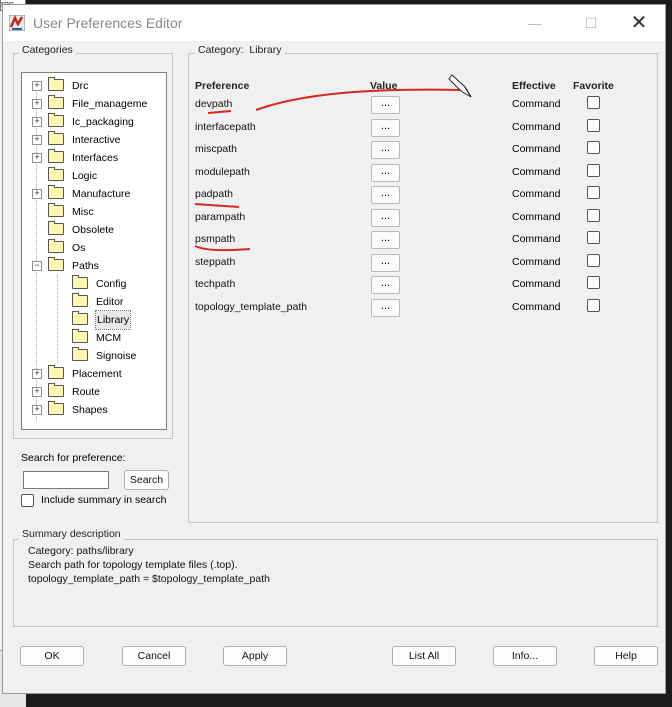 The width and height of the screenshot is (672, 707). I want to click on annotation-devpath-underline, so click(219, 112).